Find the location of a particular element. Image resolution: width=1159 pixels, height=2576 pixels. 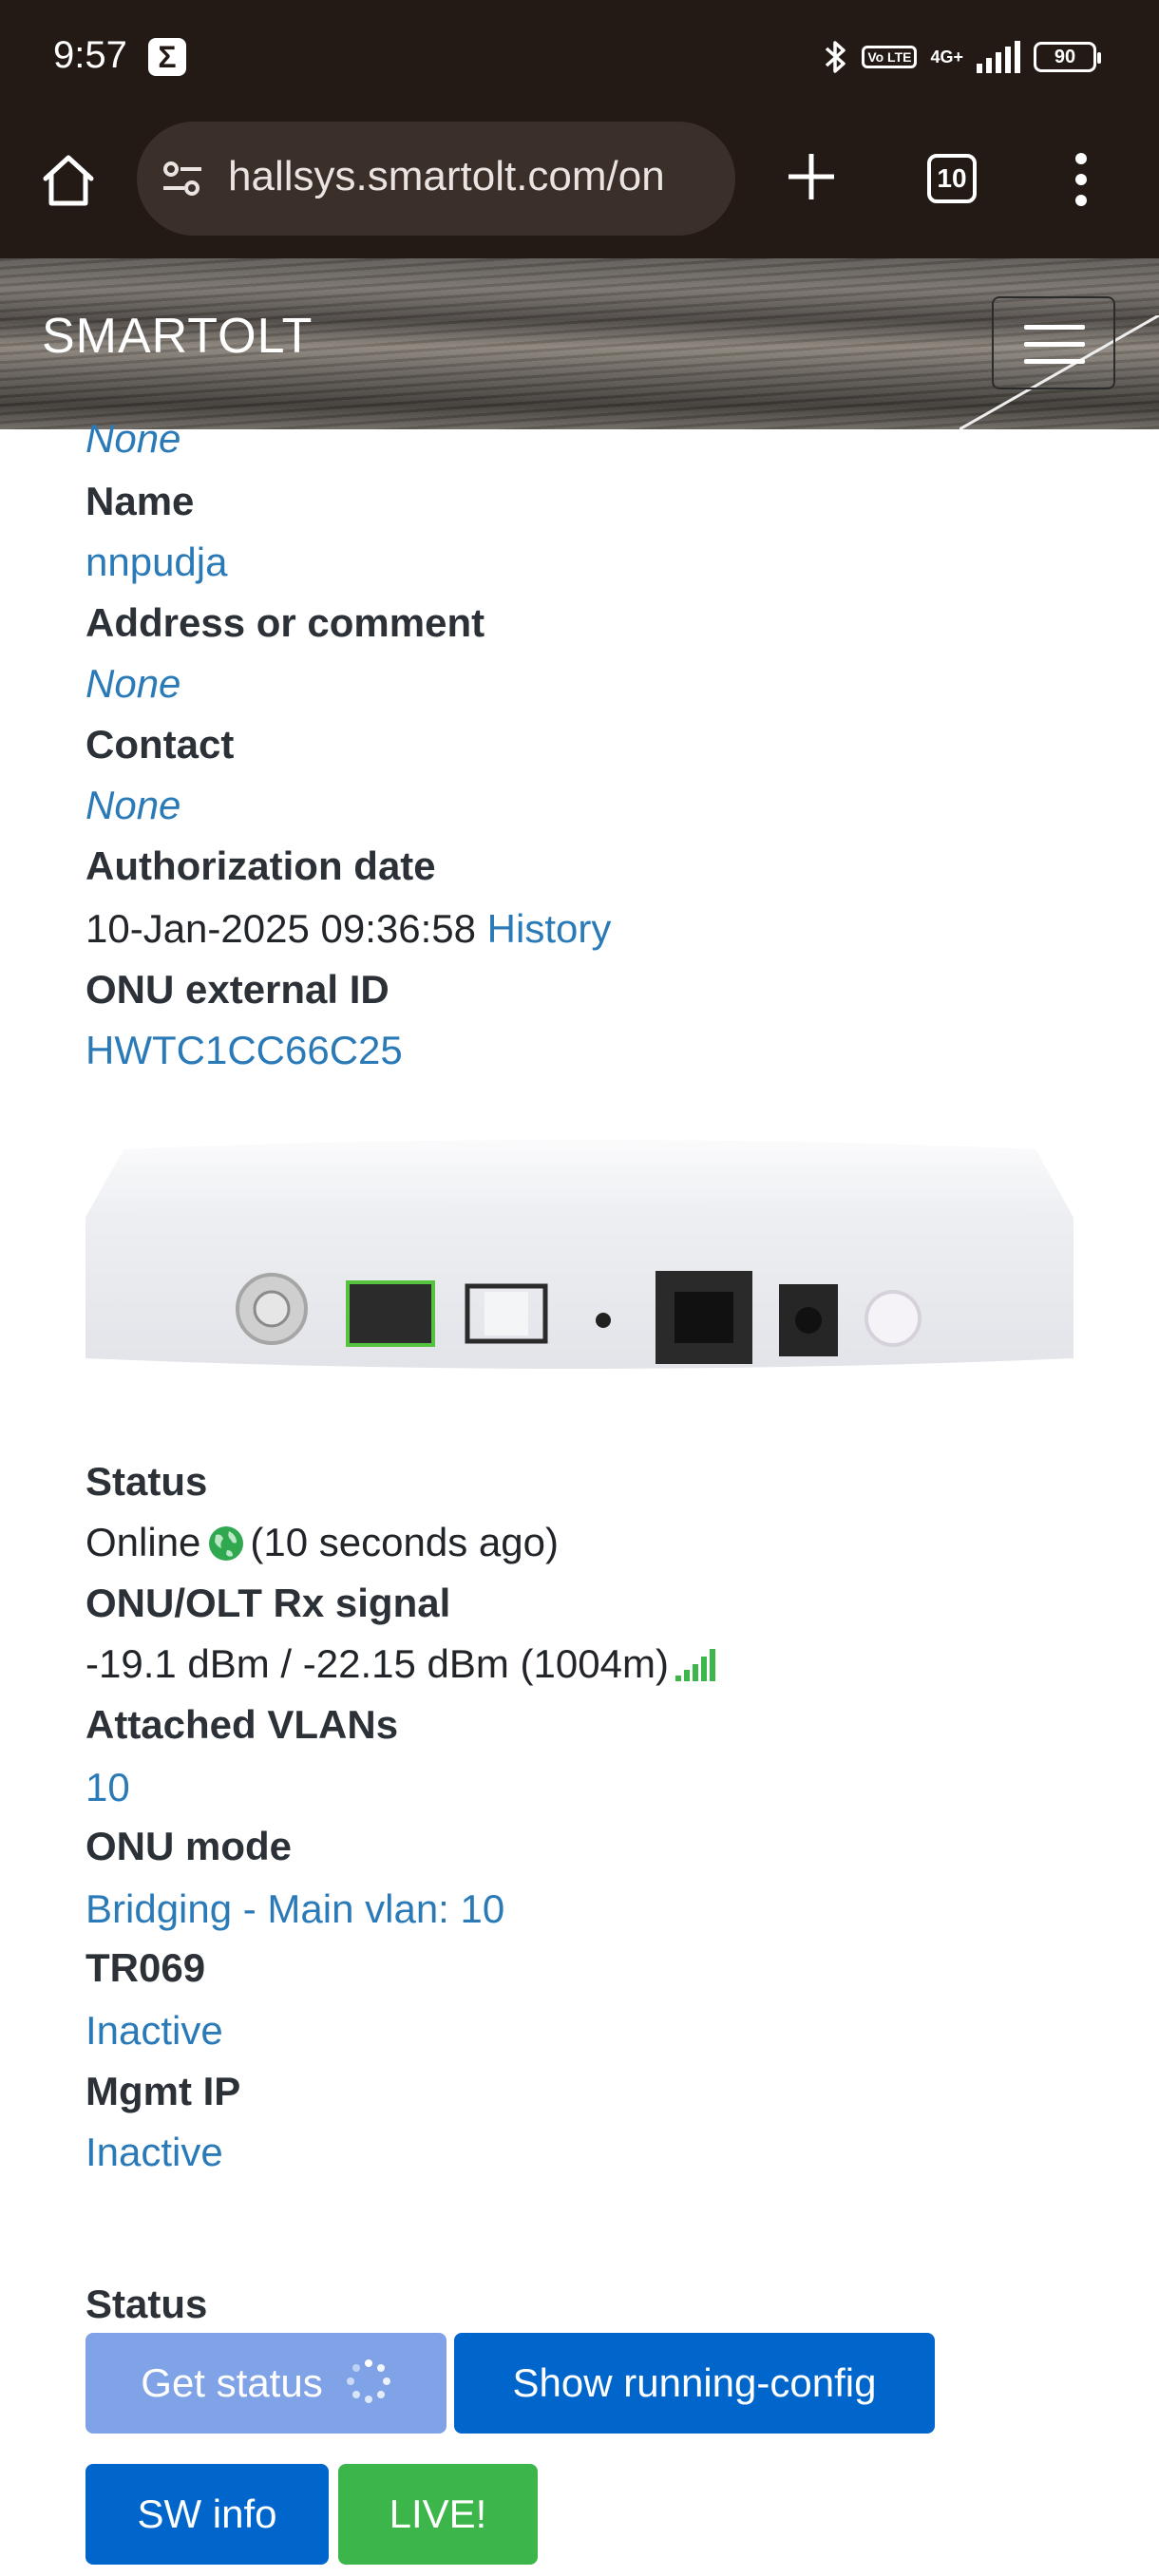

address-label: Address or comment is located at coordinates (285, 622).